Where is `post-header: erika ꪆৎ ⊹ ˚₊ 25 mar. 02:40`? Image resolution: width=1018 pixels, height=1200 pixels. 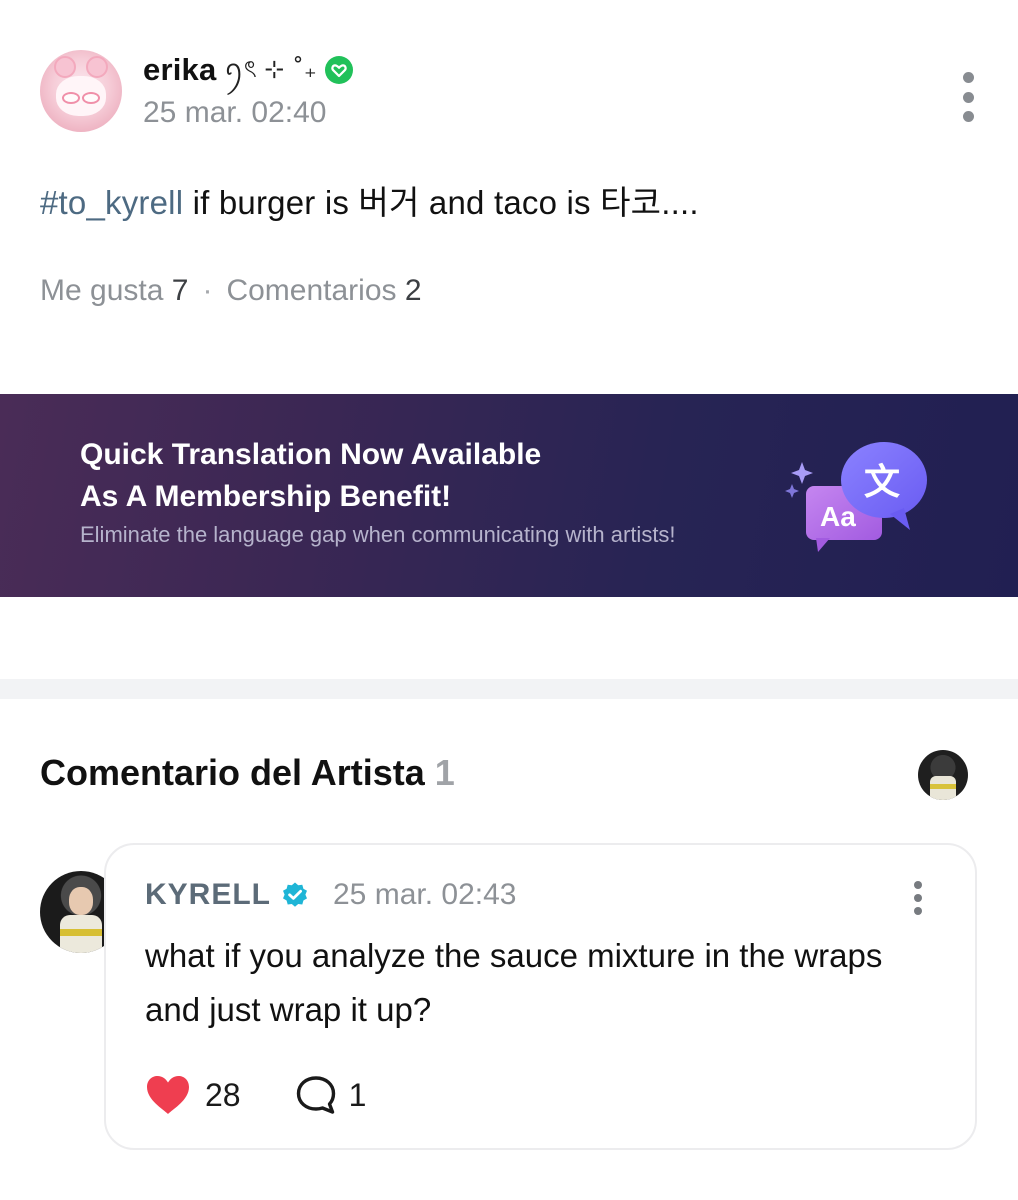 post-header: erika ꪆৎ ⊹ ˚₊ 25 mar. 02:40 is located at coordinates (510, 91).